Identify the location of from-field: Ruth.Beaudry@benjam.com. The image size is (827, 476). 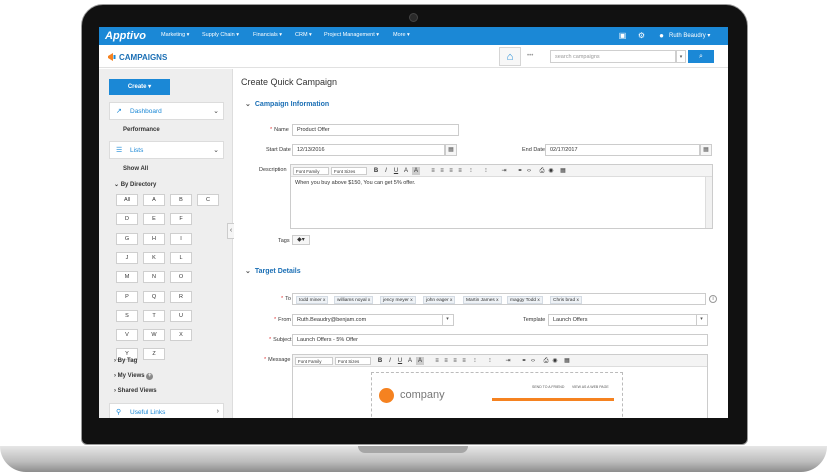
(373, 320).